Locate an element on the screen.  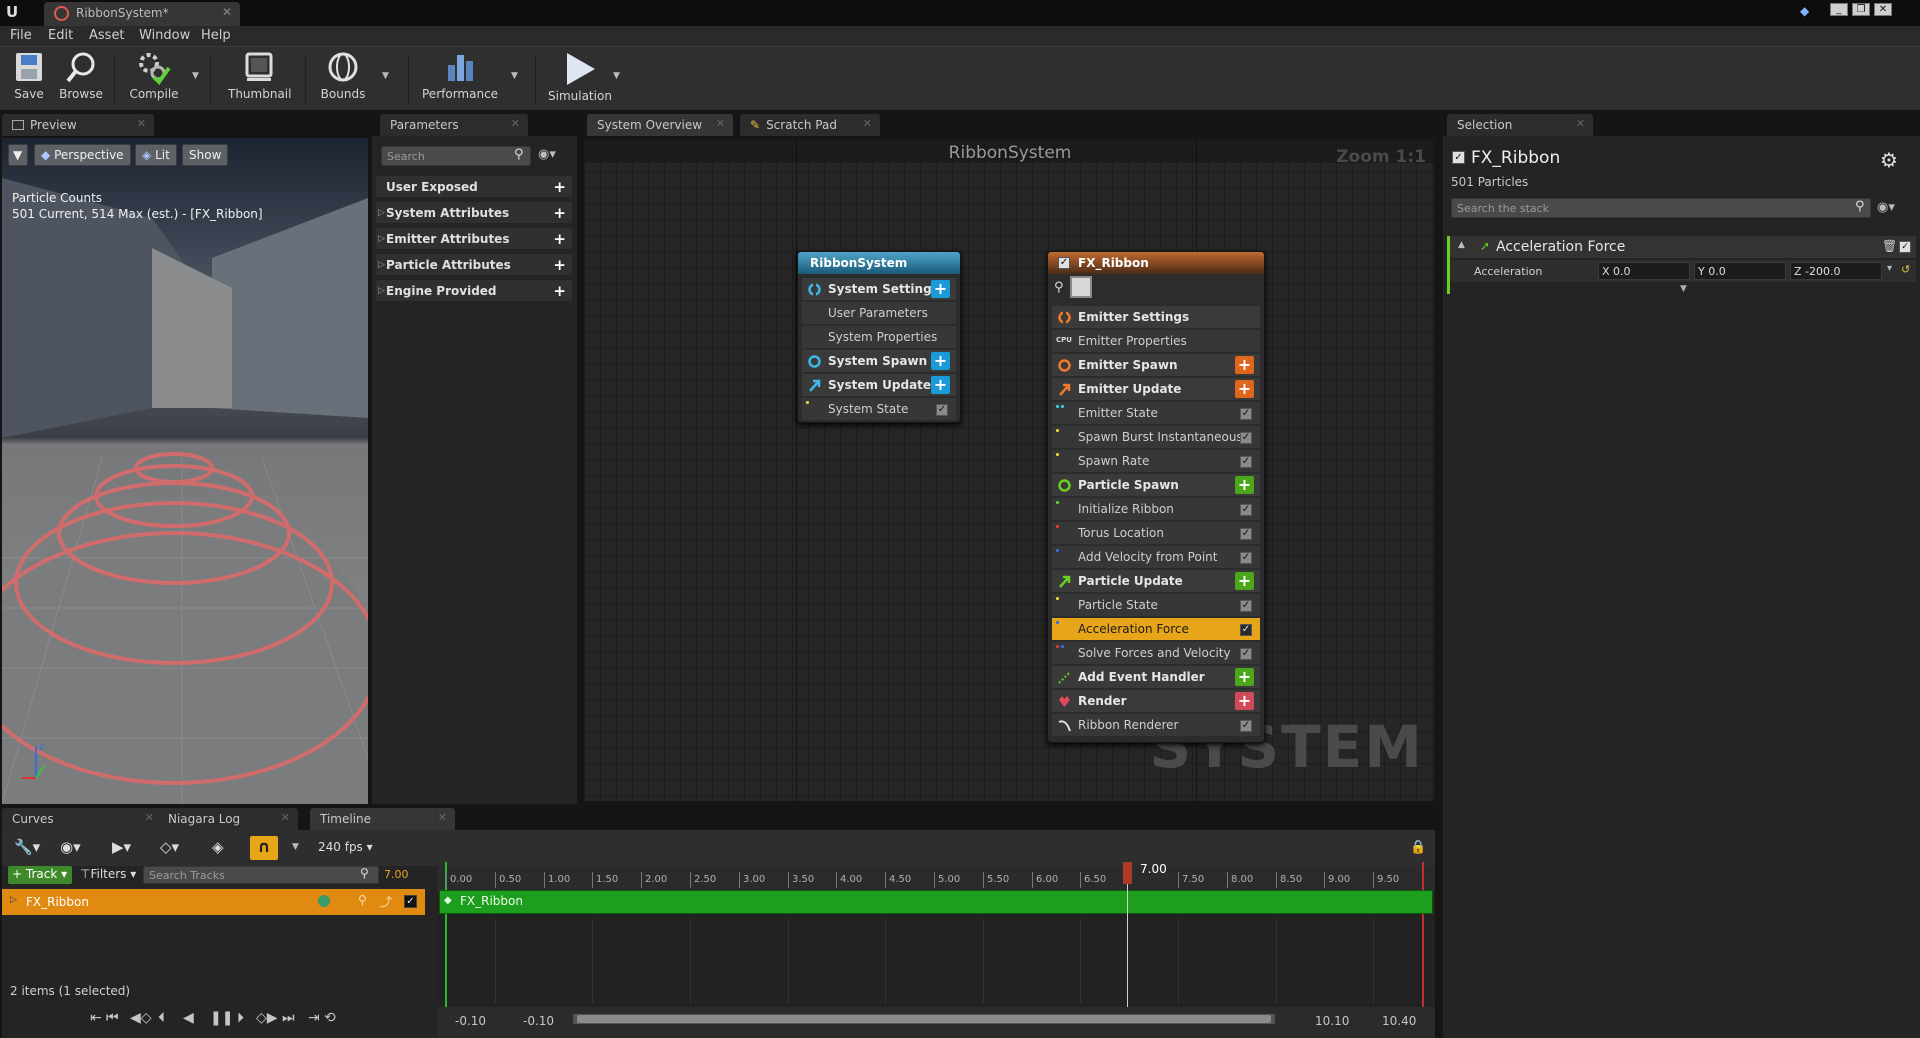
step-frame-back-icon: ⏴ is located at coordinates (161, 1018).